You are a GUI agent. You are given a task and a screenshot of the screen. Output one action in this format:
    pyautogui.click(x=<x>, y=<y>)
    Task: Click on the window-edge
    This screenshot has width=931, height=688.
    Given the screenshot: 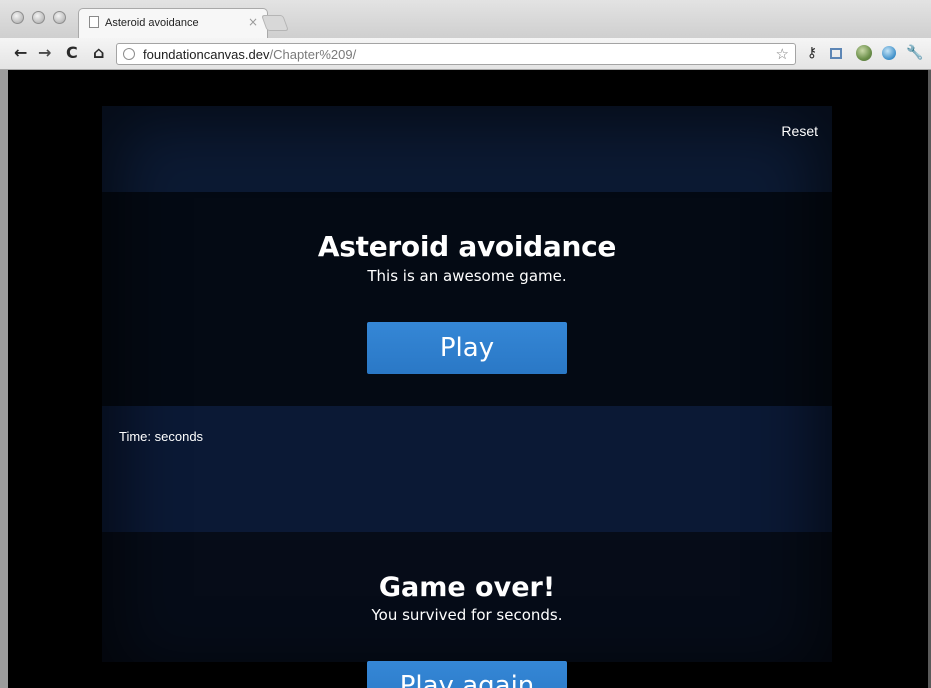 What is the action you would take?
    pyautogui.click(x=4, y=379)
    